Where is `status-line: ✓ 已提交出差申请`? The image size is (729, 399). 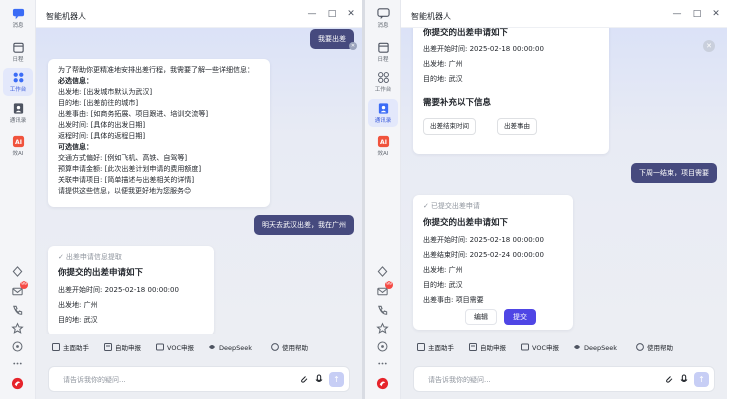
status-line: ✓ 已提交出差申请 is located at coordinates (451, 206).